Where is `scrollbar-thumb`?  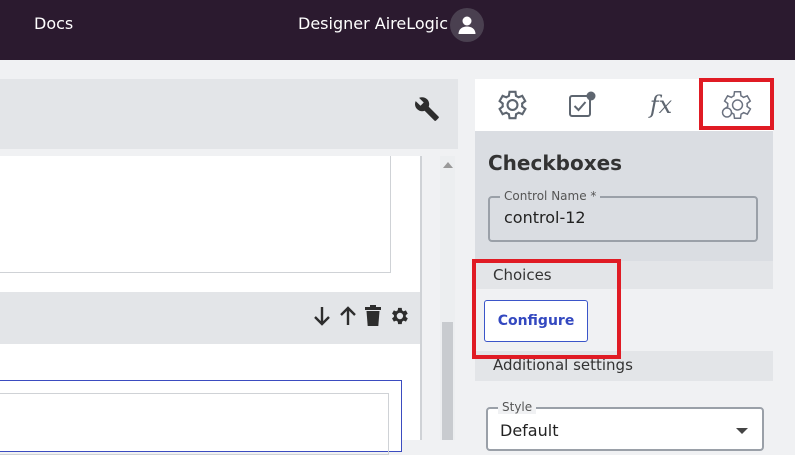
scrollbar-thumb is located at coordinates (447, 381).